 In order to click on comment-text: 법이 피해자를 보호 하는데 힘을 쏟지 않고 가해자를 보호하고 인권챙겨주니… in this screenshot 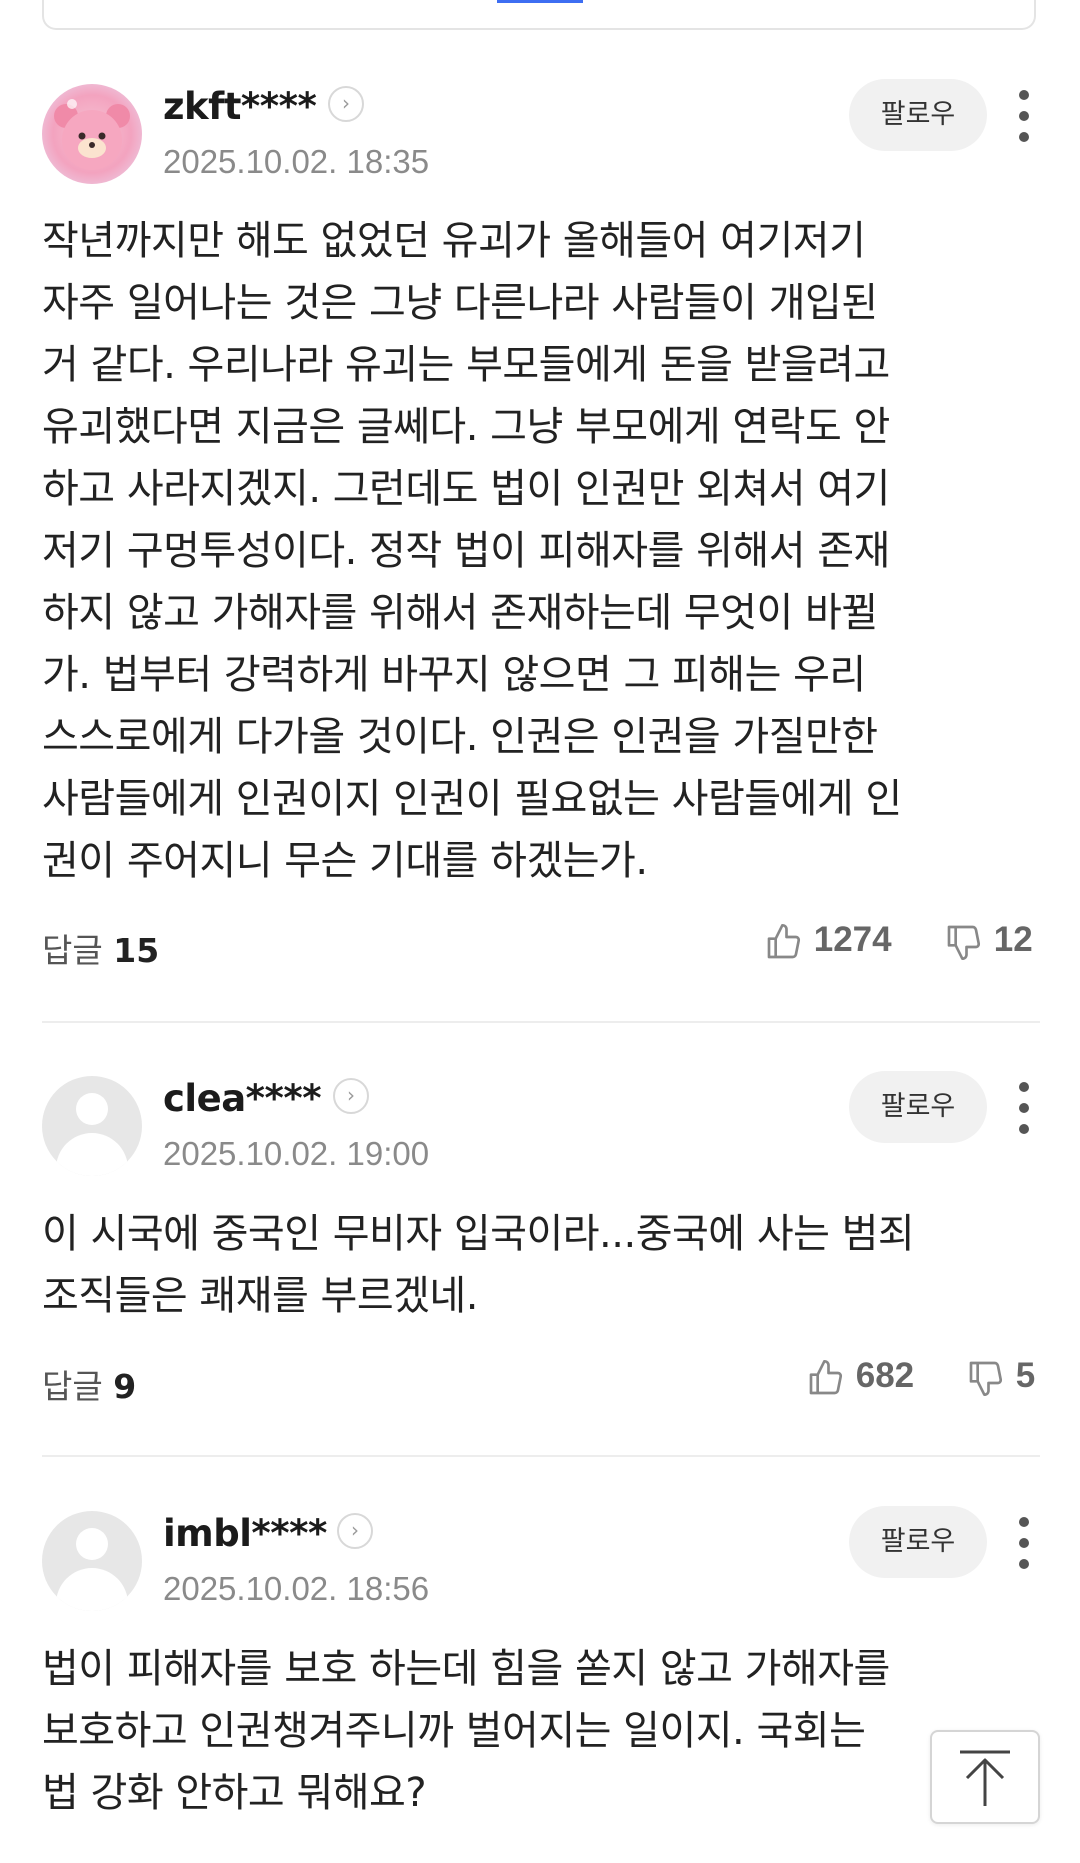, I will do `click(466, 1731)`.